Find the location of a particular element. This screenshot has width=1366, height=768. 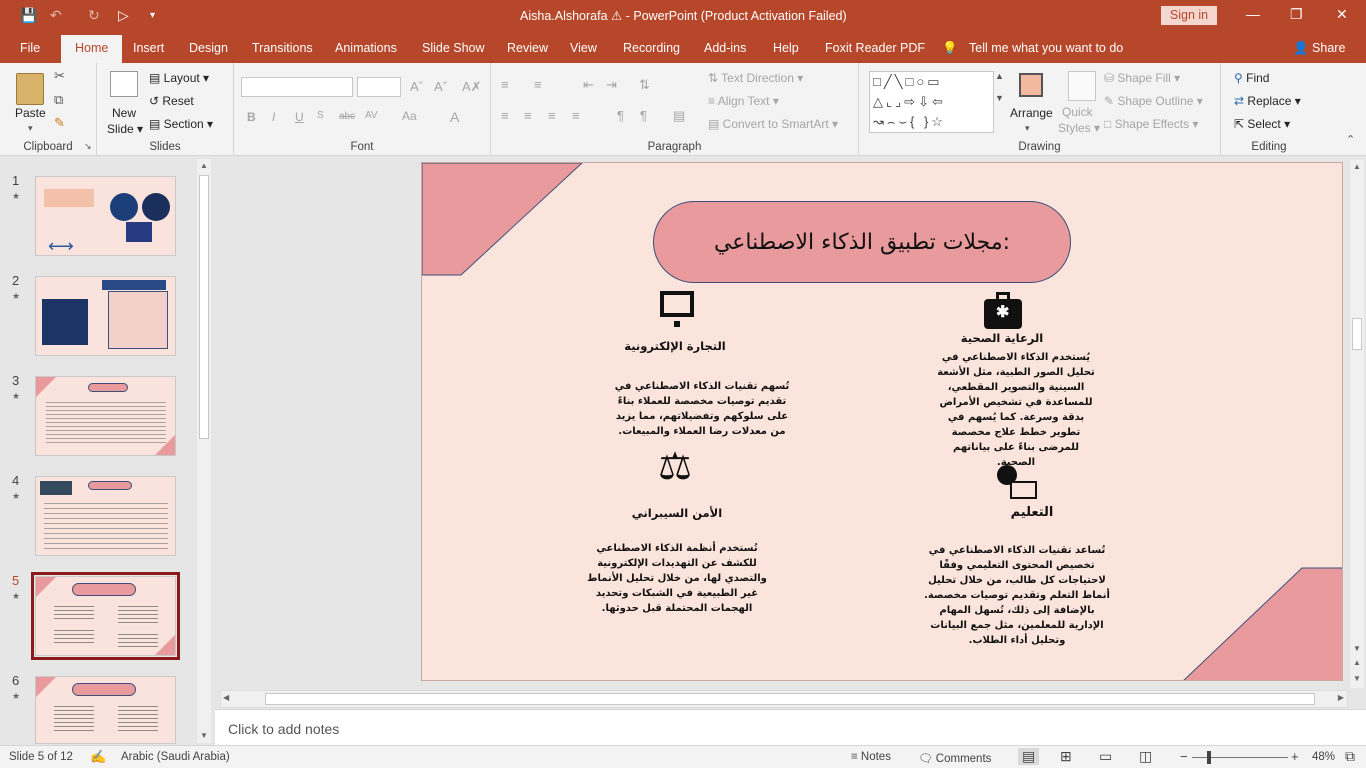

save-icon: 💾 is located at coordinates (28, 15).